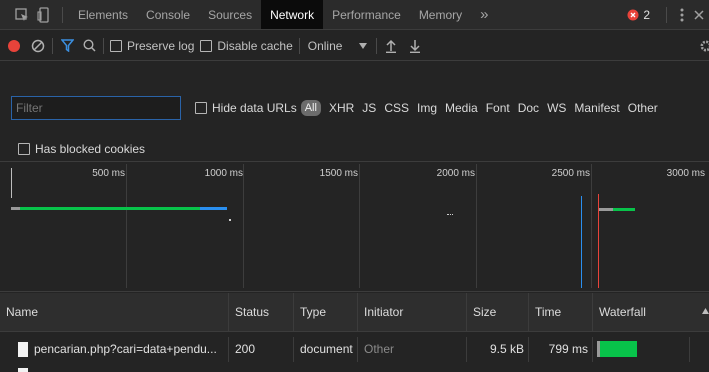 The height and width of the screenshot is (372, 709). I want to click on disable-cache-checkbox, so click(206, 45).